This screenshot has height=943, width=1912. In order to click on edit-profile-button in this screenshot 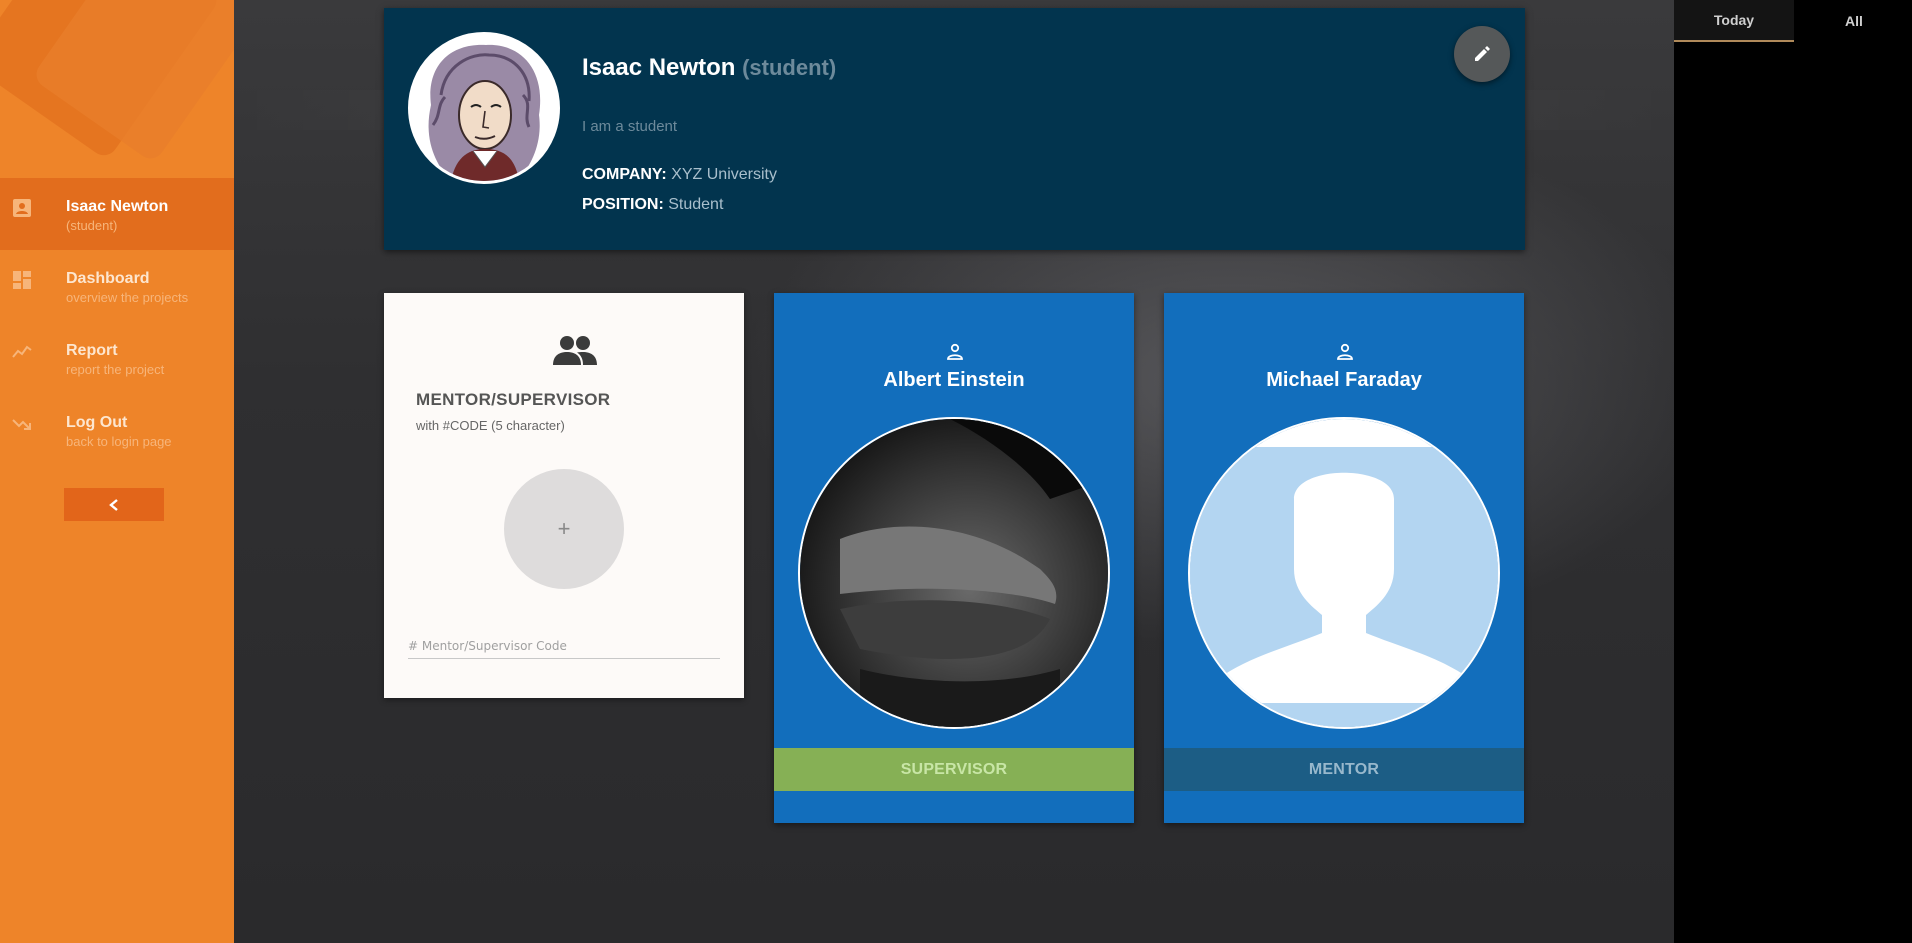, I will do `click(1482, 54)`.